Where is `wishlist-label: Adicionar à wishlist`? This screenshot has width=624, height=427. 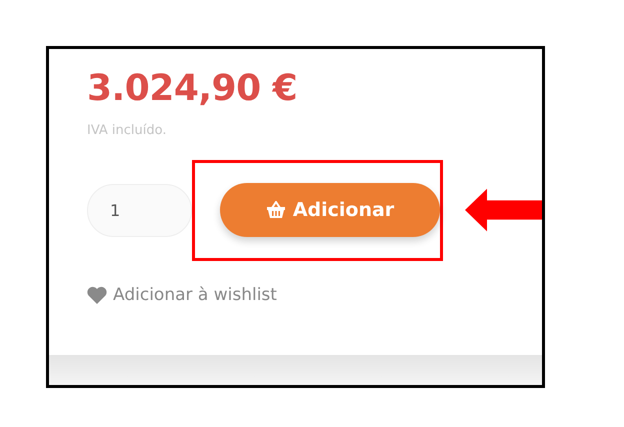 wishlist-label: Adicionar à wishlist is located at coordinates (195, 294).